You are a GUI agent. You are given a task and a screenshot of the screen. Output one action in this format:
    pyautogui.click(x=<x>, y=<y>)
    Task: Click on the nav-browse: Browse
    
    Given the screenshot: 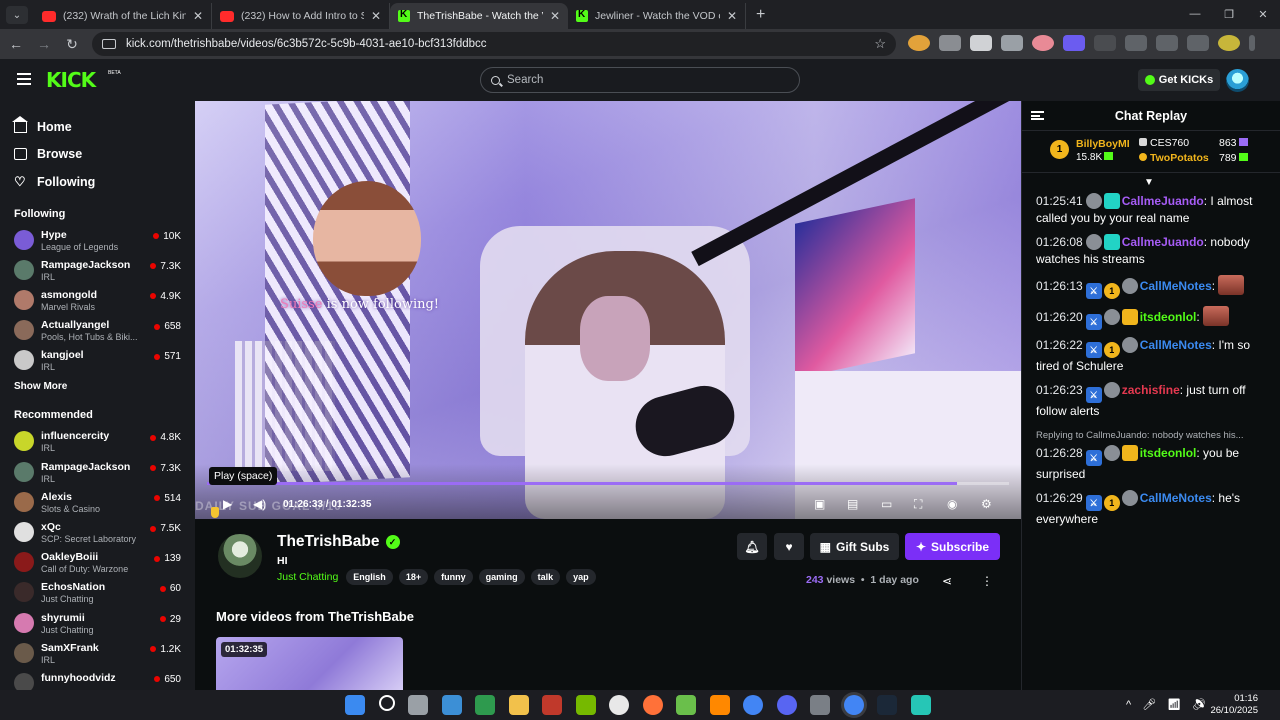 What is the action you would take?
    pyautogui.click(x=104, y=155)
    